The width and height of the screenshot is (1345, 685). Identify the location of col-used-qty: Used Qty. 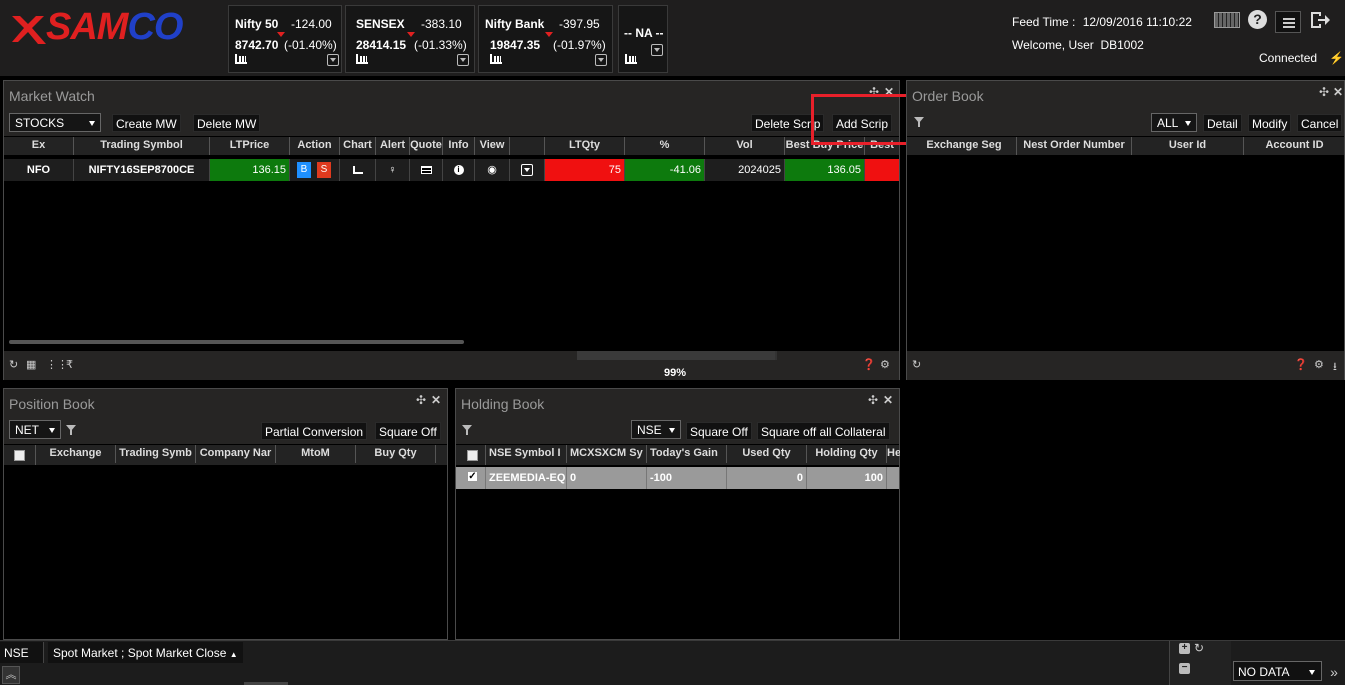
(767, 454).